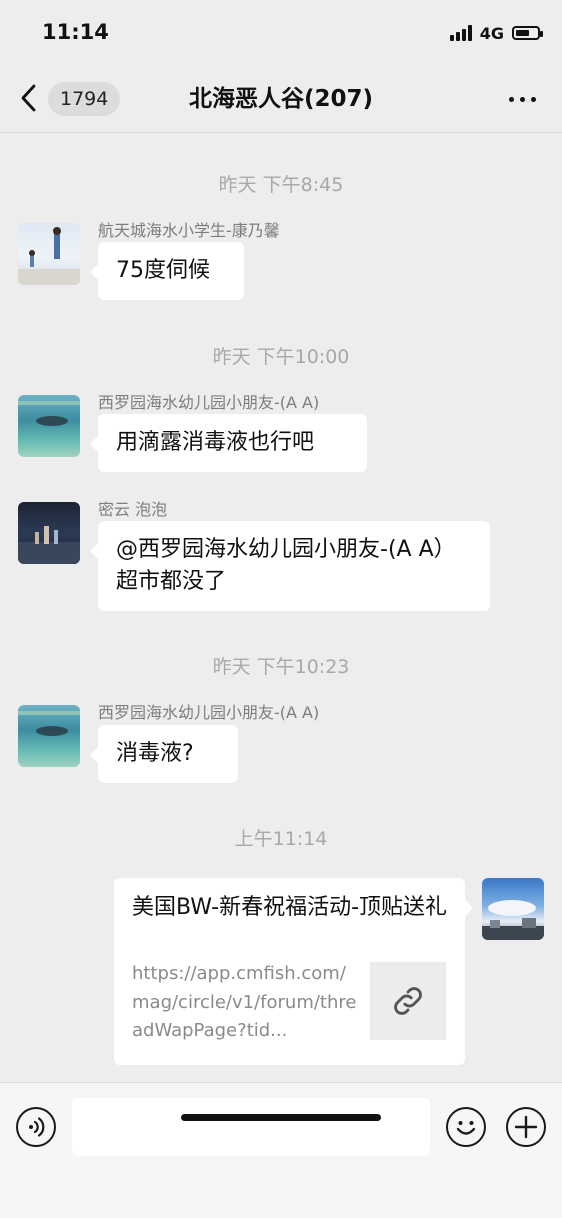 This screenshot has height=1218, width=562. Describe the element at coordinates (491, 33) in the screenshot. I see `network-type: 4G` at that location.